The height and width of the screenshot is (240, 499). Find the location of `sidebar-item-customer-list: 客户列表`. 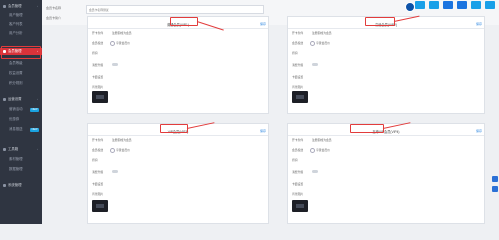

sidebar-item-customer-list: 客户列表 is located at coordinates (21, 24).